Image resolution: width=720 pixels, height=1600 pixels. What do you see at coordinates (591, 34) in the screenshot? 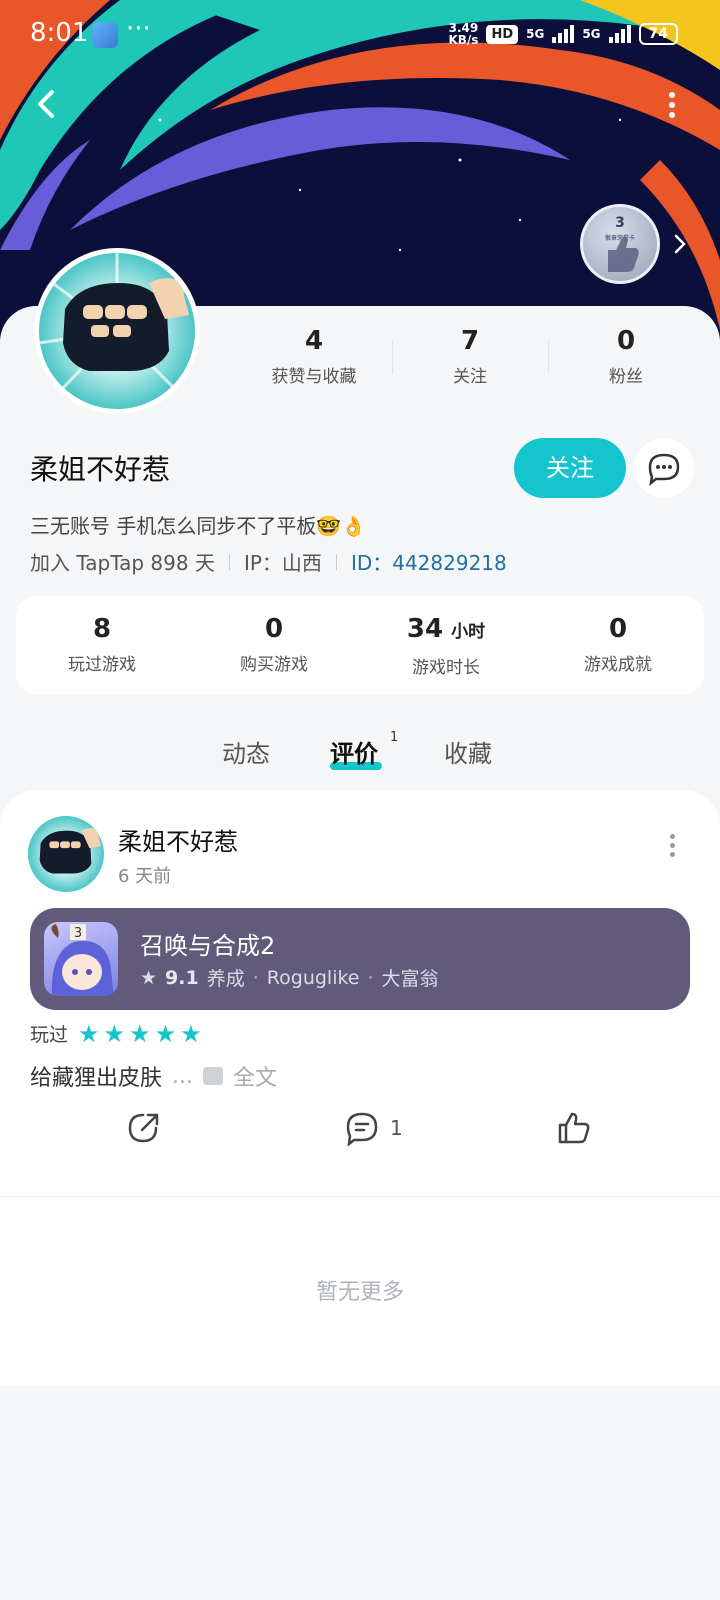
I see `signal-label-2: 5G` at bounding box center [591, 34].